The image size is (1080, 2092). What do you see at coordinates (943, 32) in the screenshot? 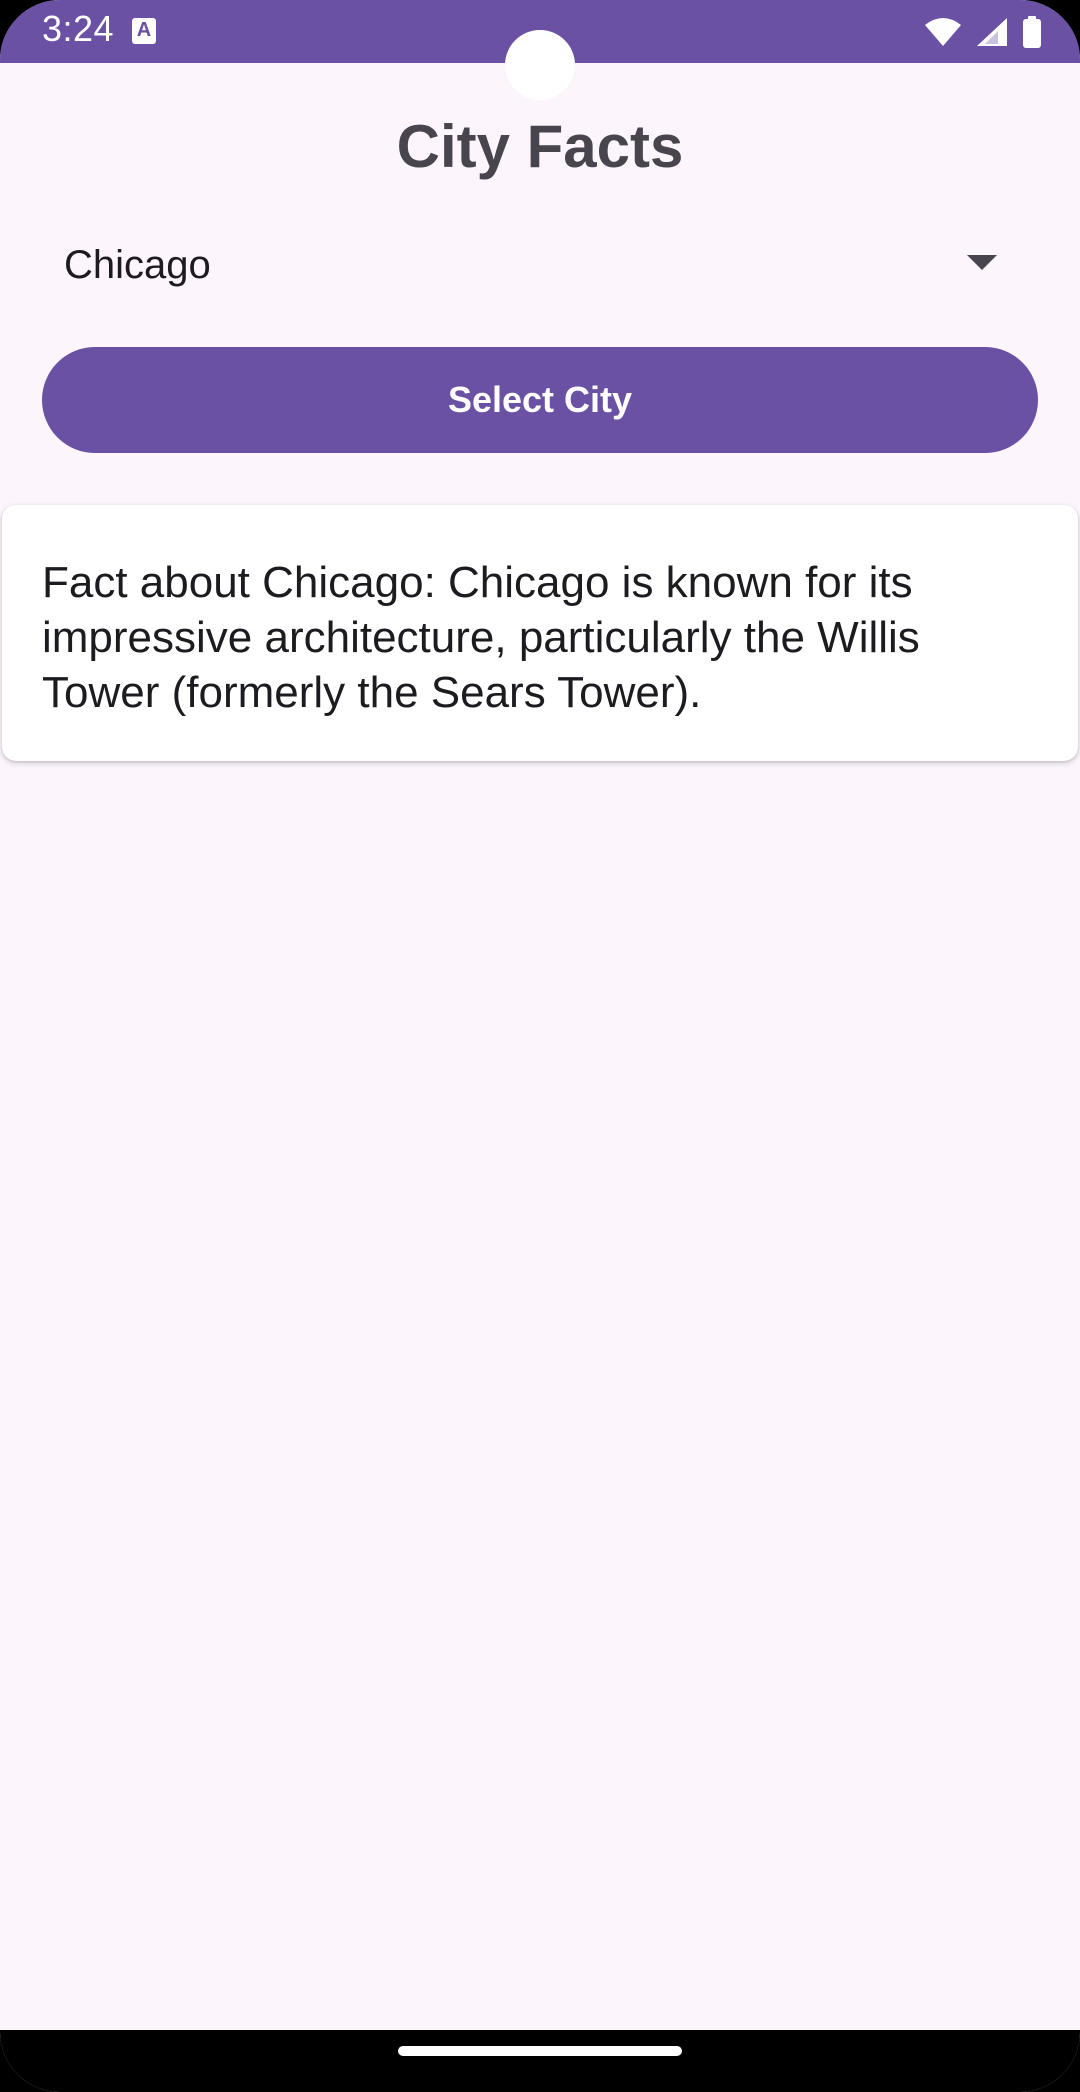
I see `wifi-icon` at bounding box center [943, 32].